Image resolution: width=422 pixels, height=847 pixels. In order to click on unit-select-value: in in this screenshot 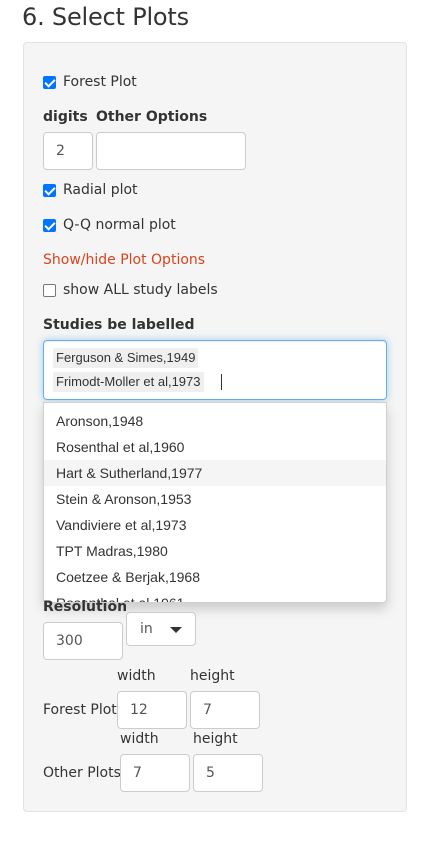, I will do `click(146, 629)`.